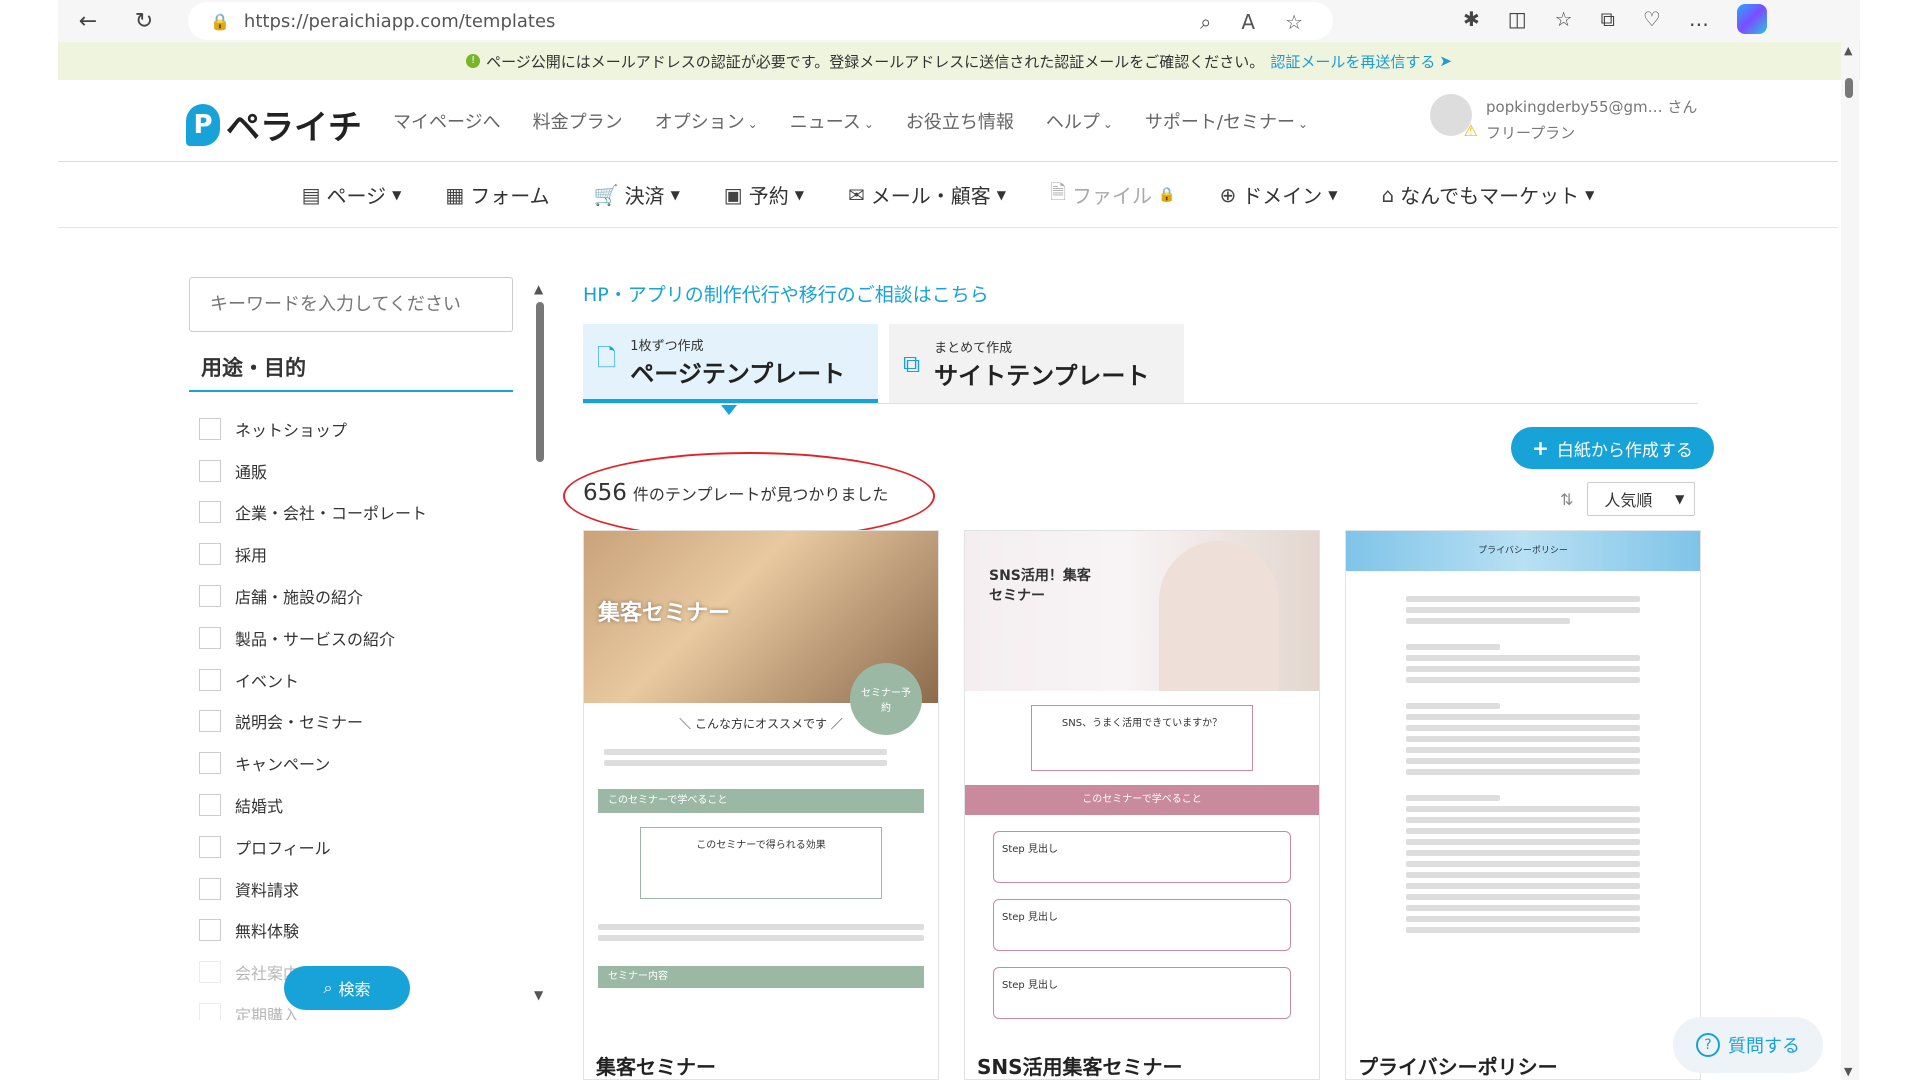 This screenshot has height=1080, width=1920. What do you see at coordinates (1608, 19) in the screenshot?
I see `collections-icon: ⧉` at bounding box center [1608, 19].